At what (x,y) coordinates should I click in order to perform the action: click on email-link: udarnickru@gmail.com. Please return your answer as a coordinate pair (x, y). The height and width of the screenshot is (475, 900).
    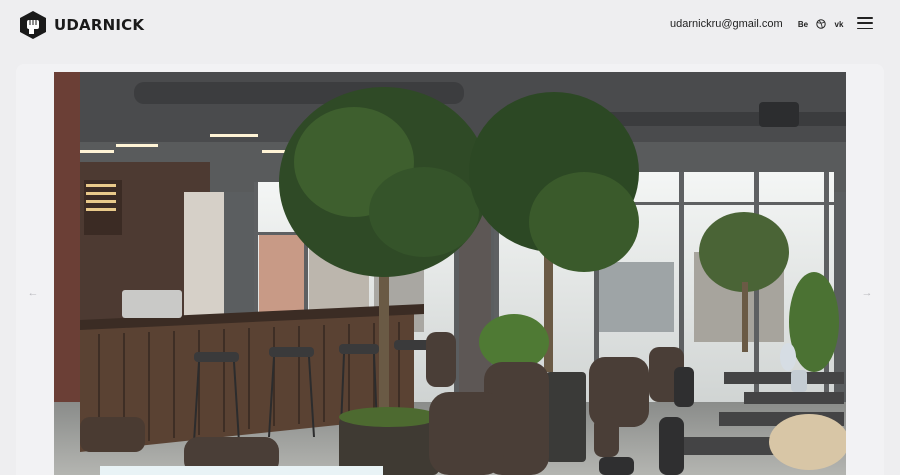
    Looking at the image, I should click on (726, 24).